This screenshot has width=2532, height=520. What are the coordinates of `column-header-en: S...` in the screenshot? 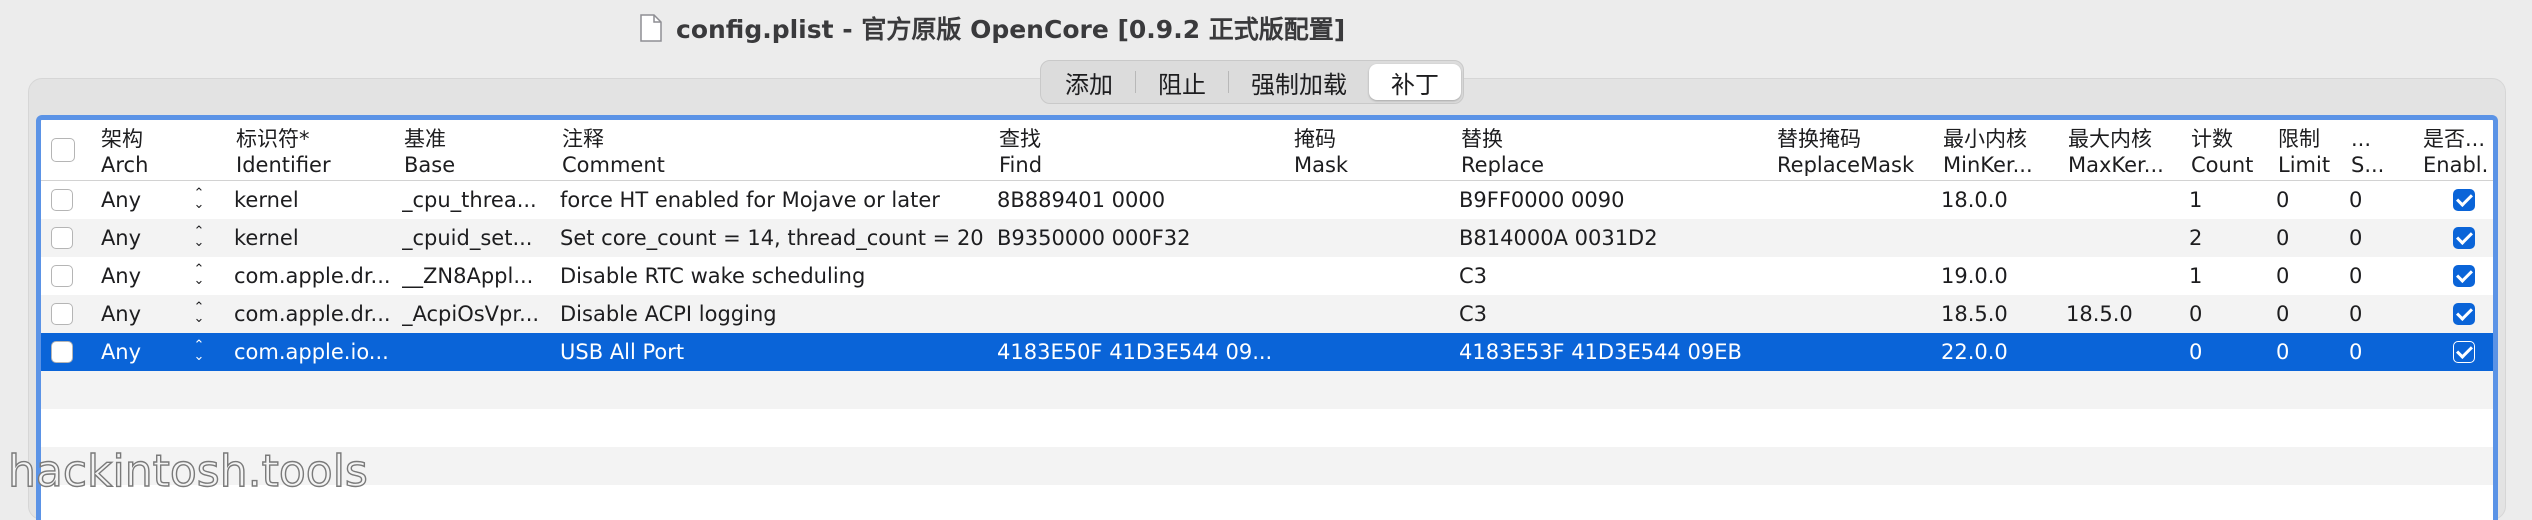 It's located at (2368, 164).